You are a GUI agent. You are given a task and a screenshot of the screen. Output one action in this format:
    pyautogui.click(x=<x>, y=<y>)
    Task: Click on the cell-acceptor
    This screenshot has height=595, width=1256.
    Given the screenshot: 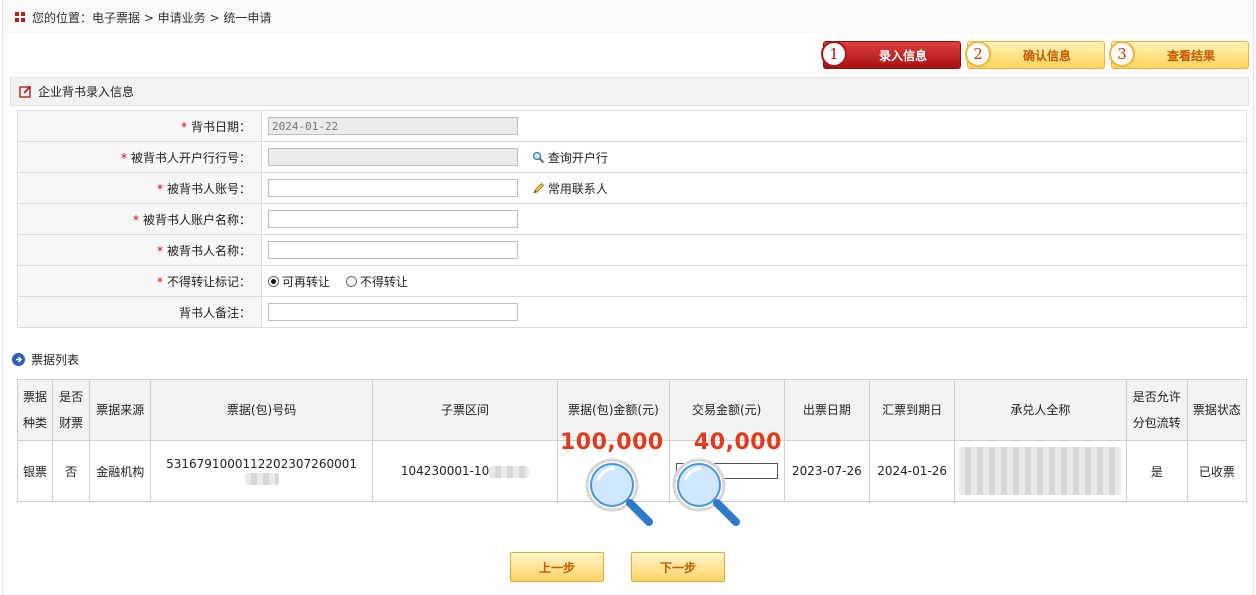 What is the action you would take?
    pyautogui.click(x=1040, y=471)
    